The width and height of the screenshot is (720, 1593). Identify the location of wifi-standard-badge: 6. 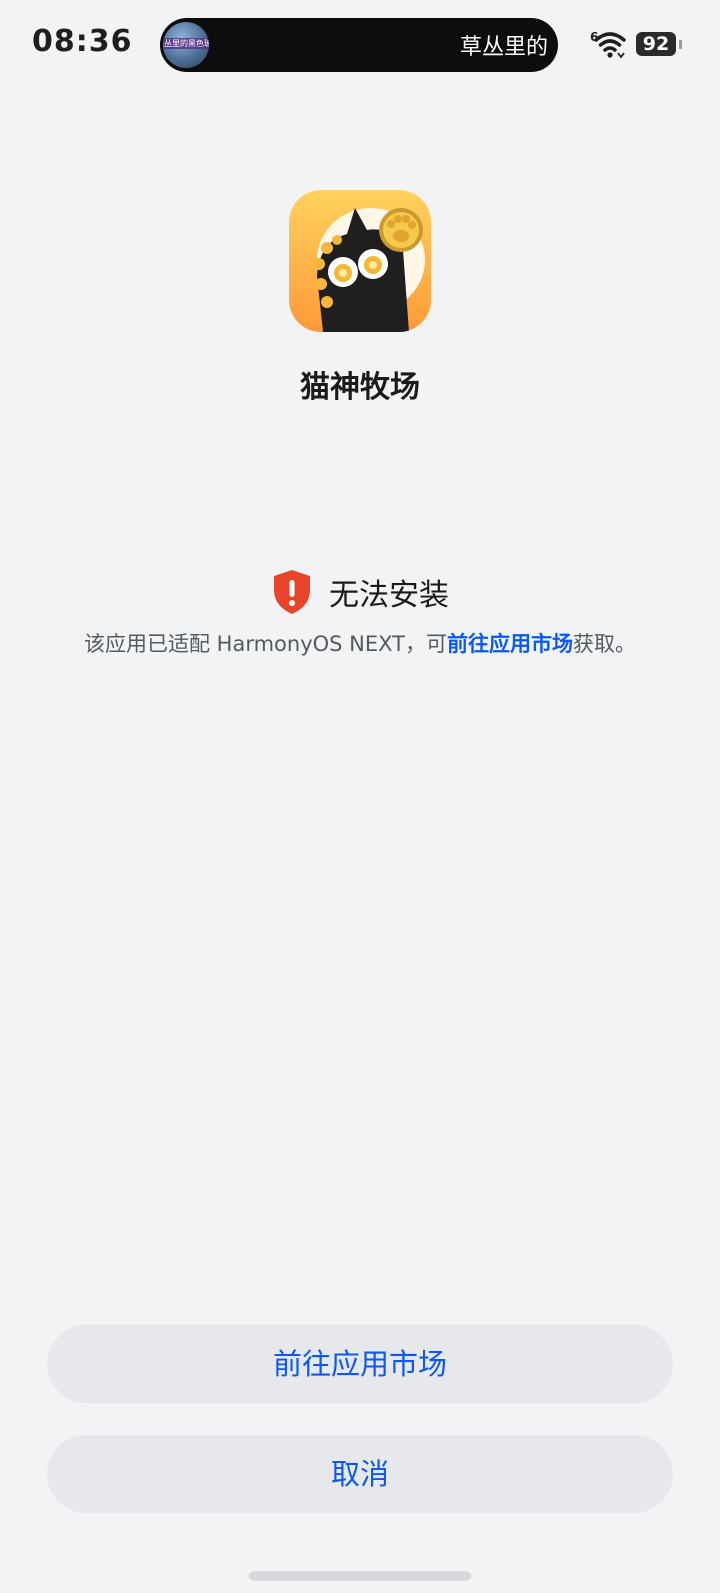
(594, 37).